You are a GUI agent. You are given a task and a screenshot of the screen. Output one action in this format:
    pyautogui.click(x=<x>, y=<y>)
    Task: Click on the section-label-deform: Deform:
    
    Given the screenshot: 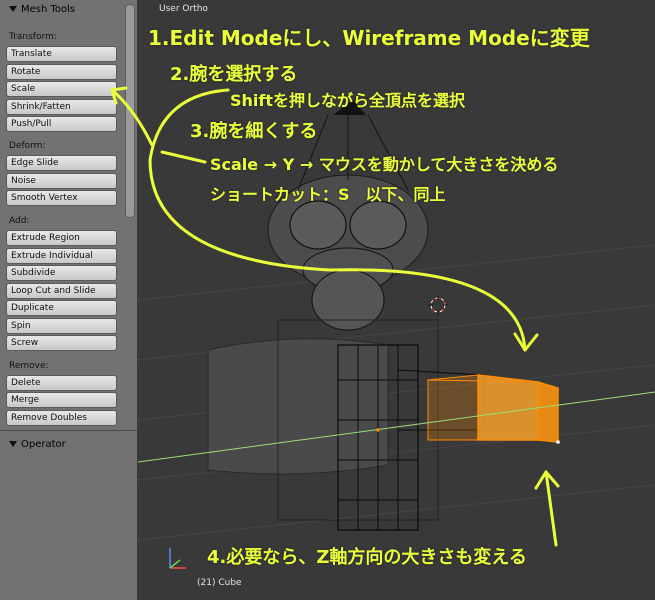 What is the action you would take?
    pyautogui.click(x=27, y=146)
    